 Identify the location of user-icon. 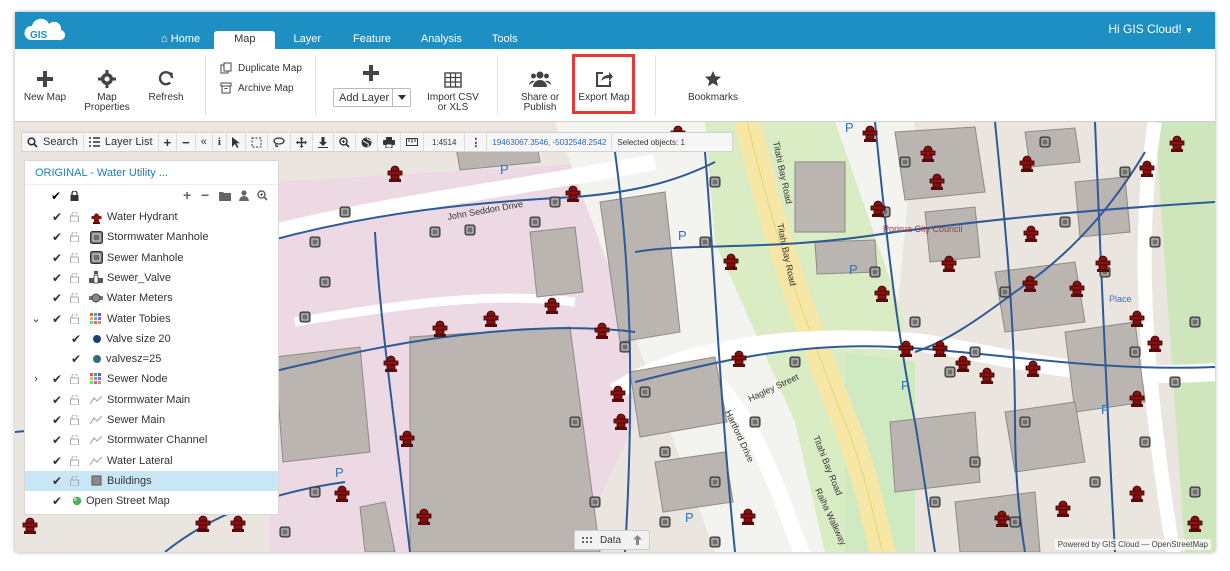
(244, 195).